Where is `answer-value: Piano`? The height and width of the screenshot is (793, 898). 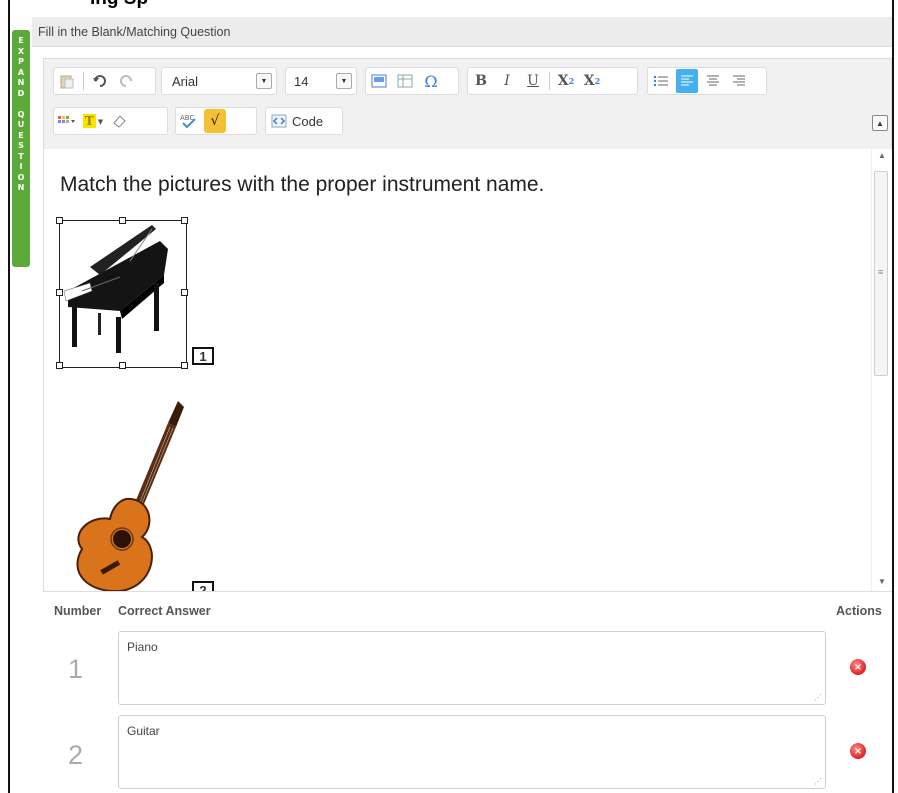 answer-value: Piano is located at coordinates (142, 647).